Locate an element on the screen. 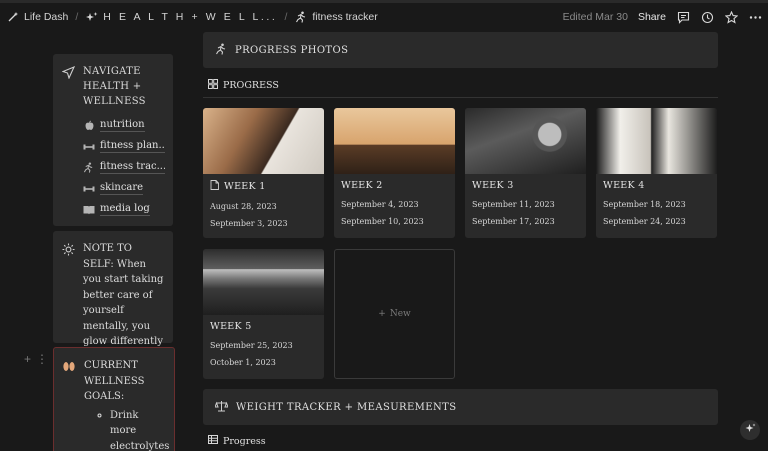  table-view-label: Progress is located at coordinates (244, 441).